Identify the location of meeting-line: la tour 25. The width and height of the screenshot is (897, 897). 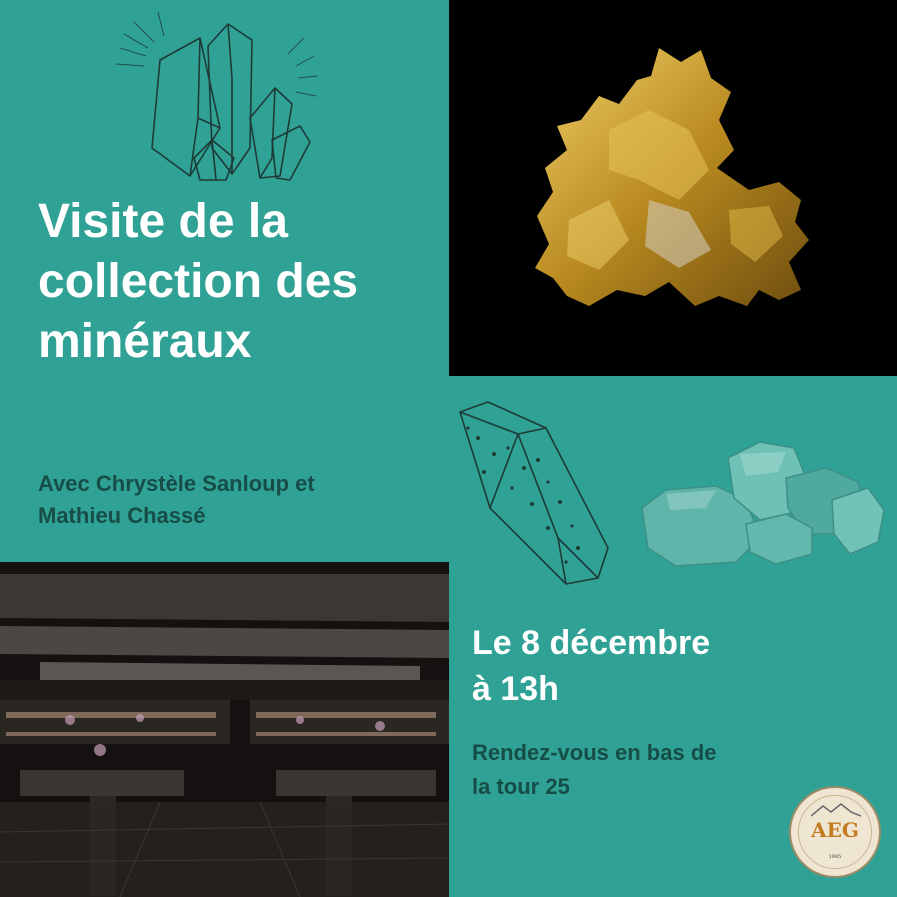
(521, 786).